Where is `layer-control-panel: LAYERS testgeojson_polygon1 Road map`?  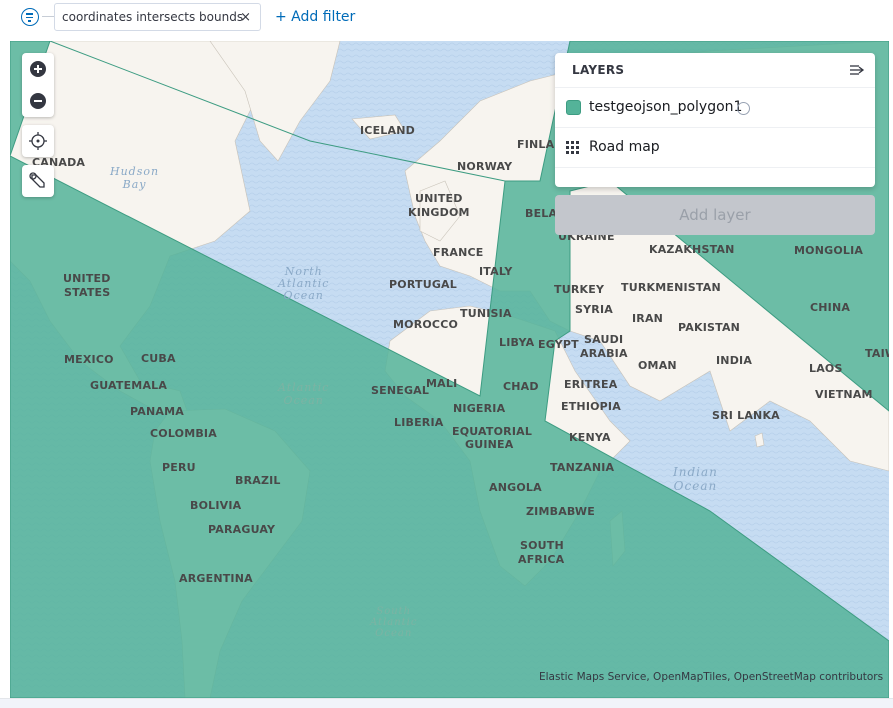
layer-control-panel: LAYERS testgeojson_polygon1 Road map is located at coordinates (715, 120).